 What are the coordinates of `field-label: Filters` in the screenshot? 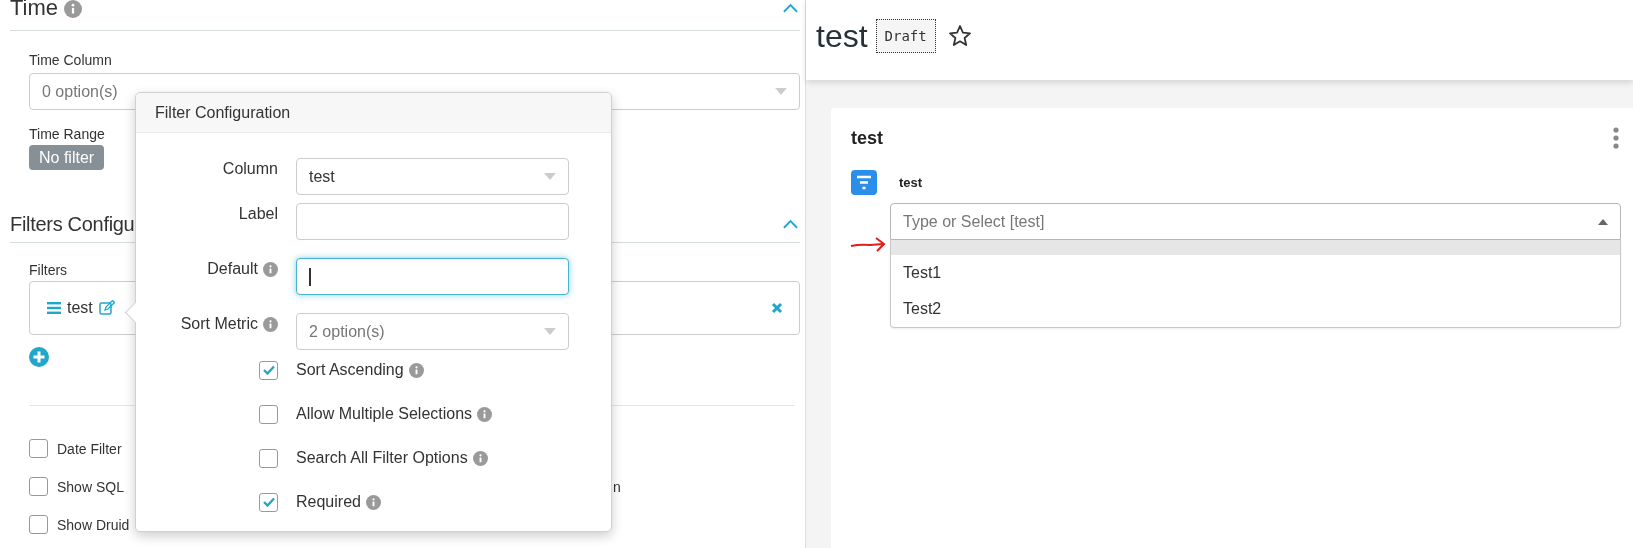 It's located at (48, 270).